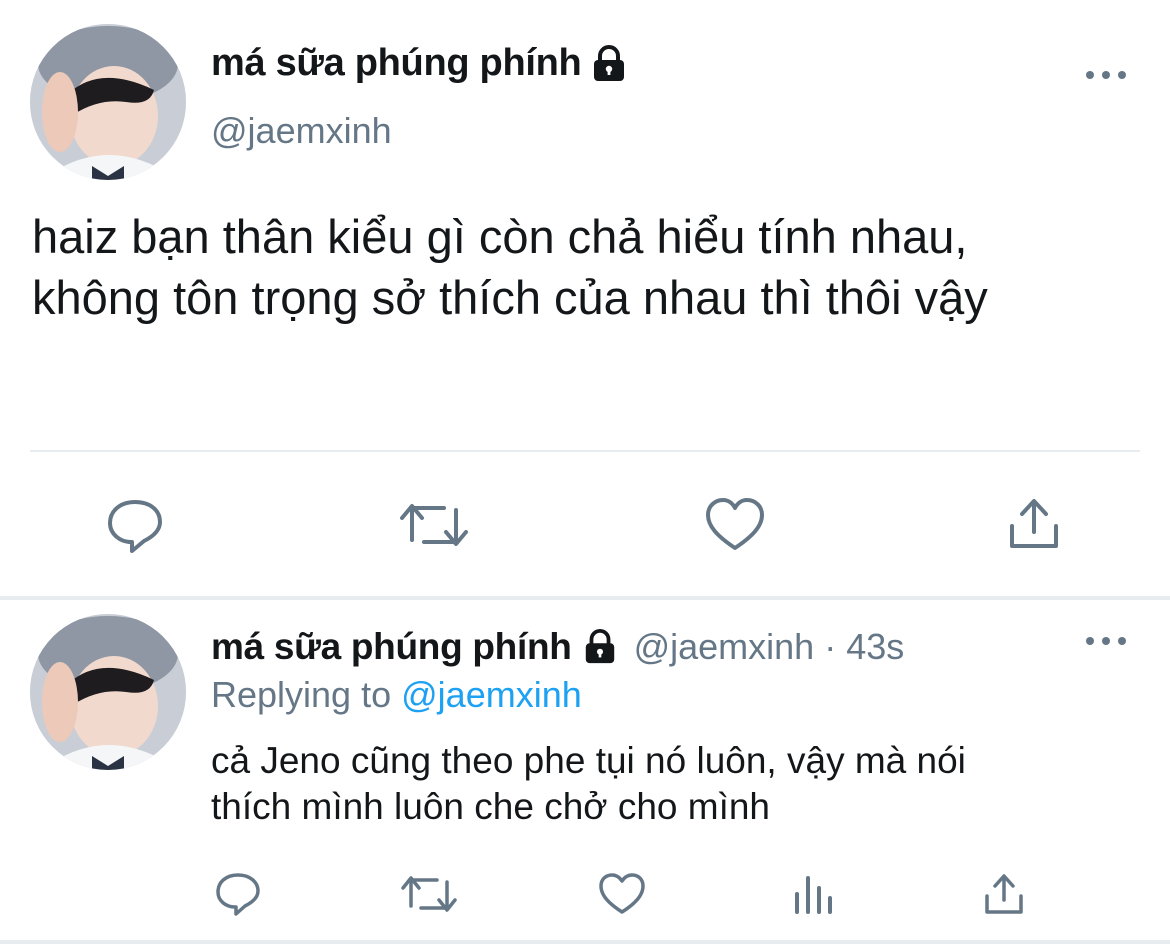  I want to click on tweet-text-line: thích mình luôn che chở cho mình, so click(491, 806).